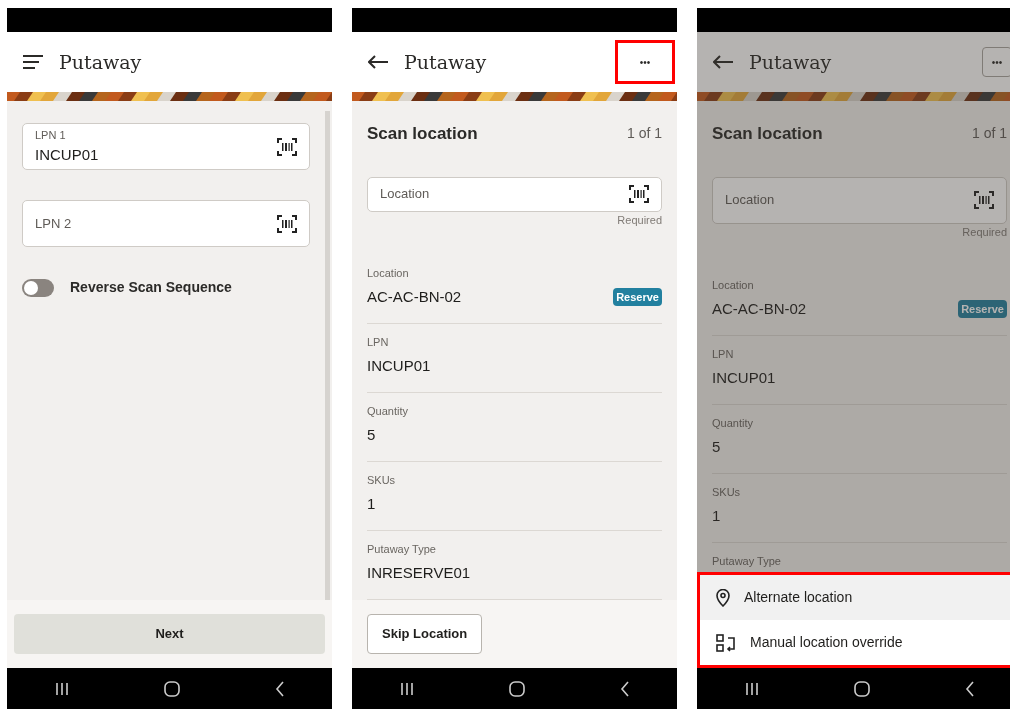  I want to click on toggle-label: Reverse Scan Sequence, so click(151, 287).